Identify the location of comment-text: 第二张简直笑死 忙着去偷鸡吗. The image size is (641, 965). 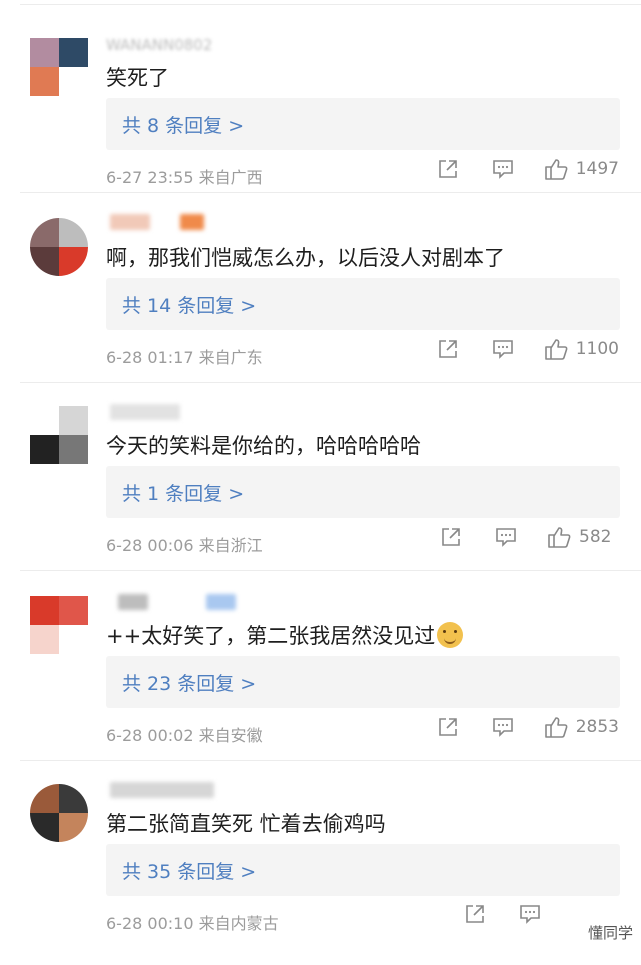
(246, 824).